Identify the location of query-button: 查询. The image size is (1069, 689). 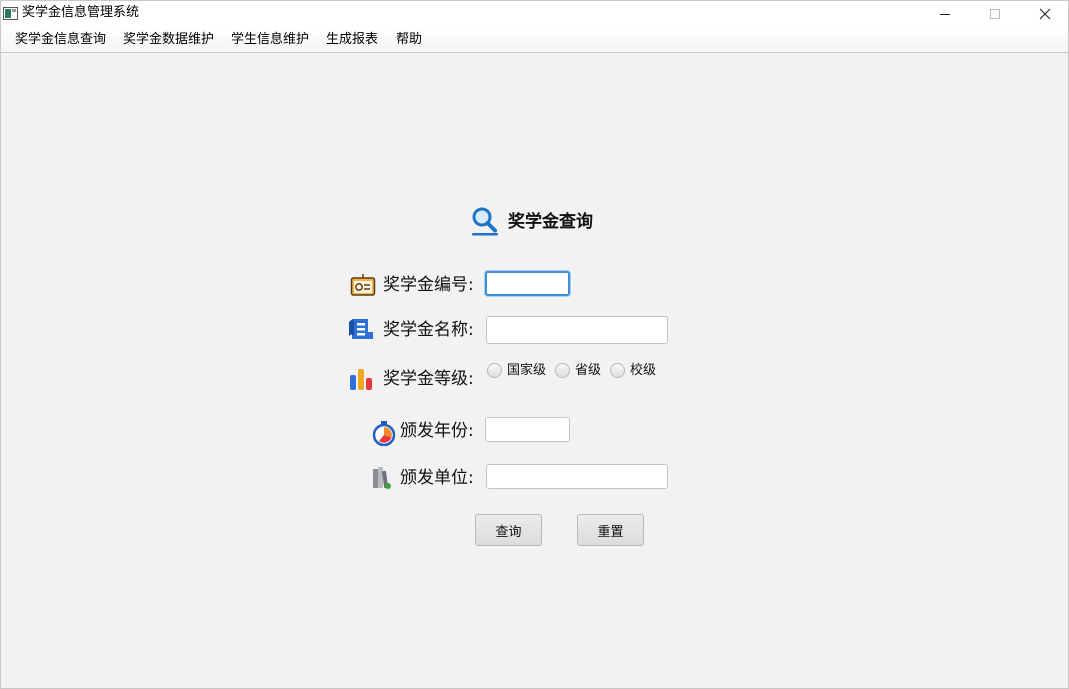
(508, 530).